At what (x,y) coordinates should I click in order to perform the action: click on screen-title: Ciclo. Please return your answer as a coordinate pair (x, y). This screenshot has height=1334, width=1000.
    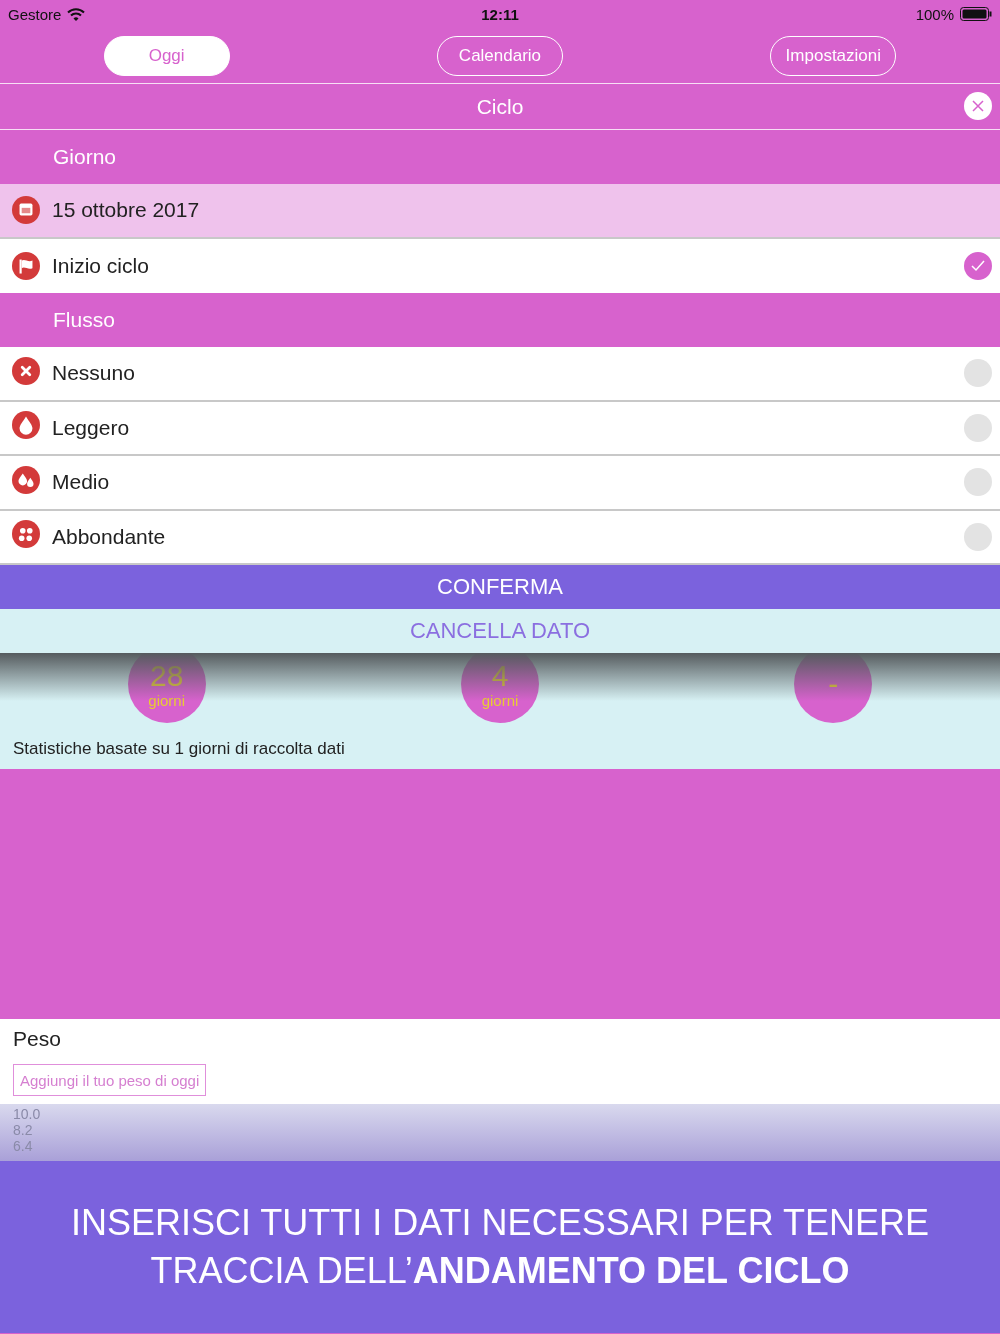
    Looking at the image, I should click on (500, 106).